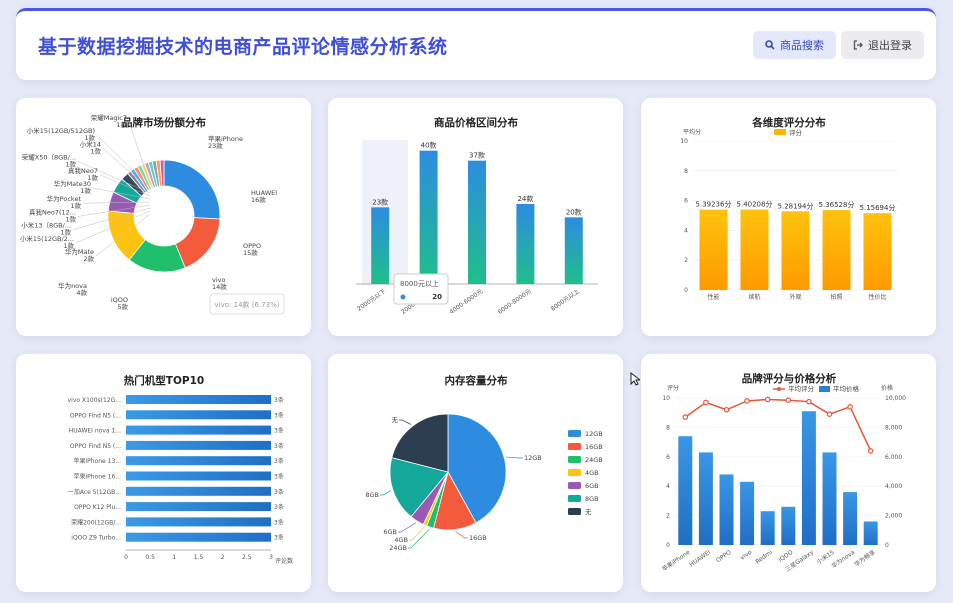  What do you see at coordinates (243, 47) in the screenshot?
I see `page-title: 基于数据挖掘技术的电商产品评论情感分析系统` at bounding box center [243, 47].